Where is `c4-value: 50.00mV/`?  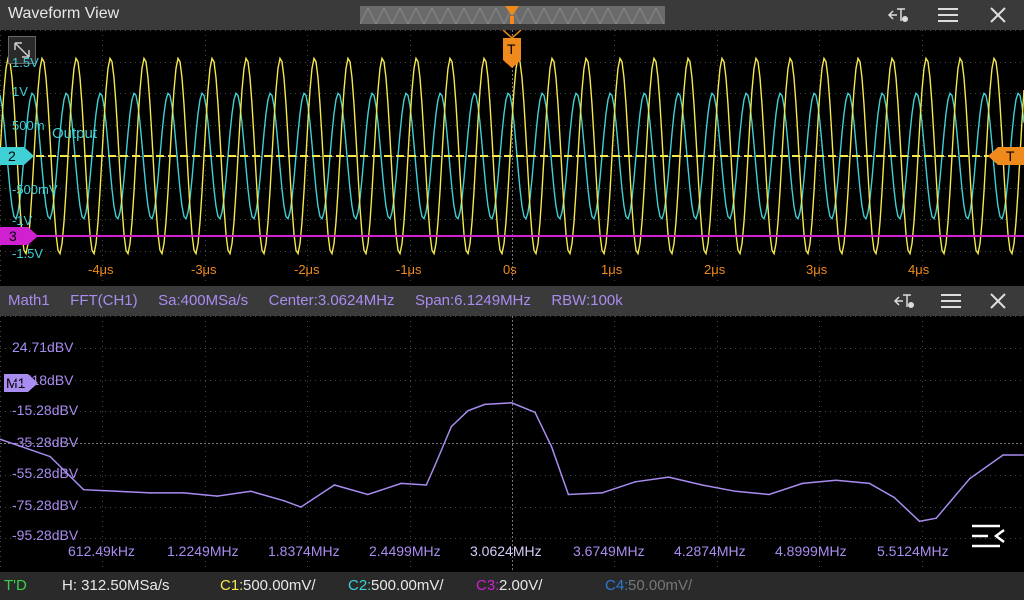
c4-value: 50.00mV/ is located at coordinates (660, 585).